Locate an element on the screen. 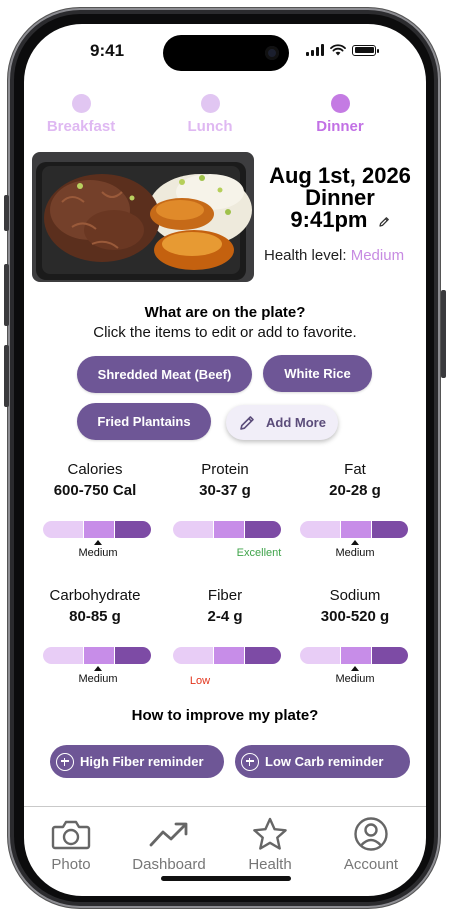  nav-photo: Photo is located at coordinates (71, 843).